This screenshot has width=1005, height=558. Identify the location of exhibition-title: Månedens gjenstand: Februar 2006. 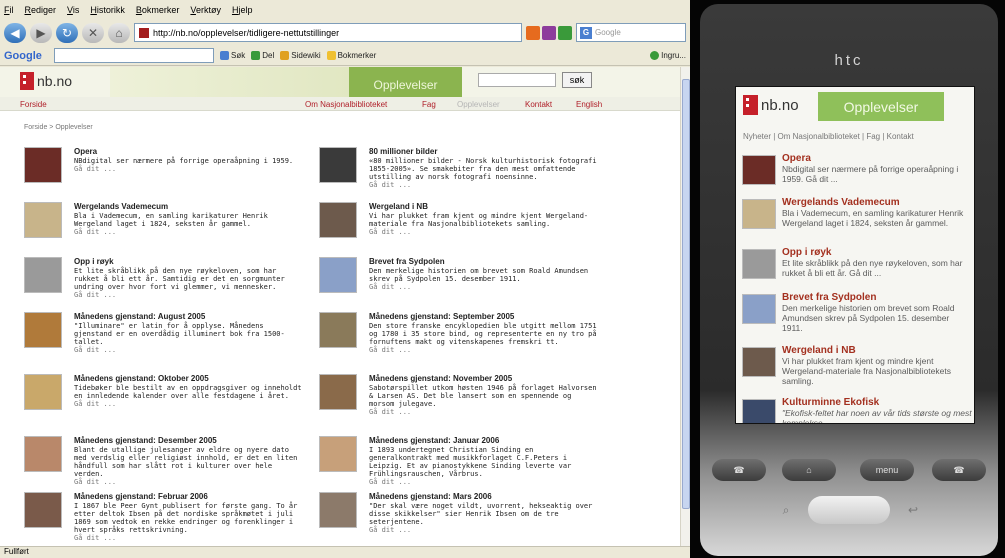
(141, 496).